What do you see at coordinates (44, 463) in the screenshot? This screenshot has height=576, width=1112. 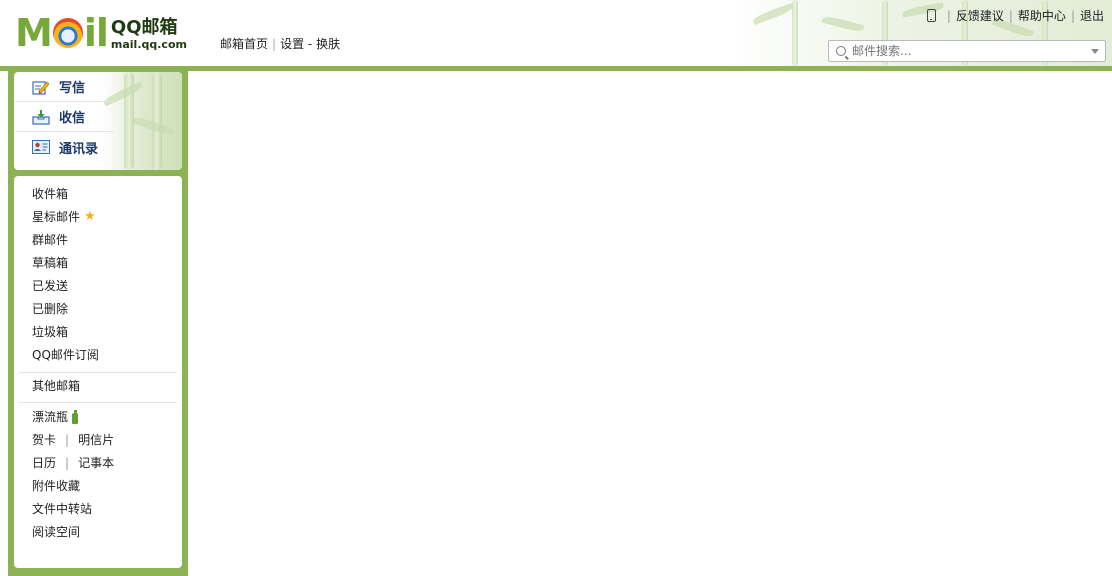 I see `app-calendar: 日历` at bounding box center [44, 463].